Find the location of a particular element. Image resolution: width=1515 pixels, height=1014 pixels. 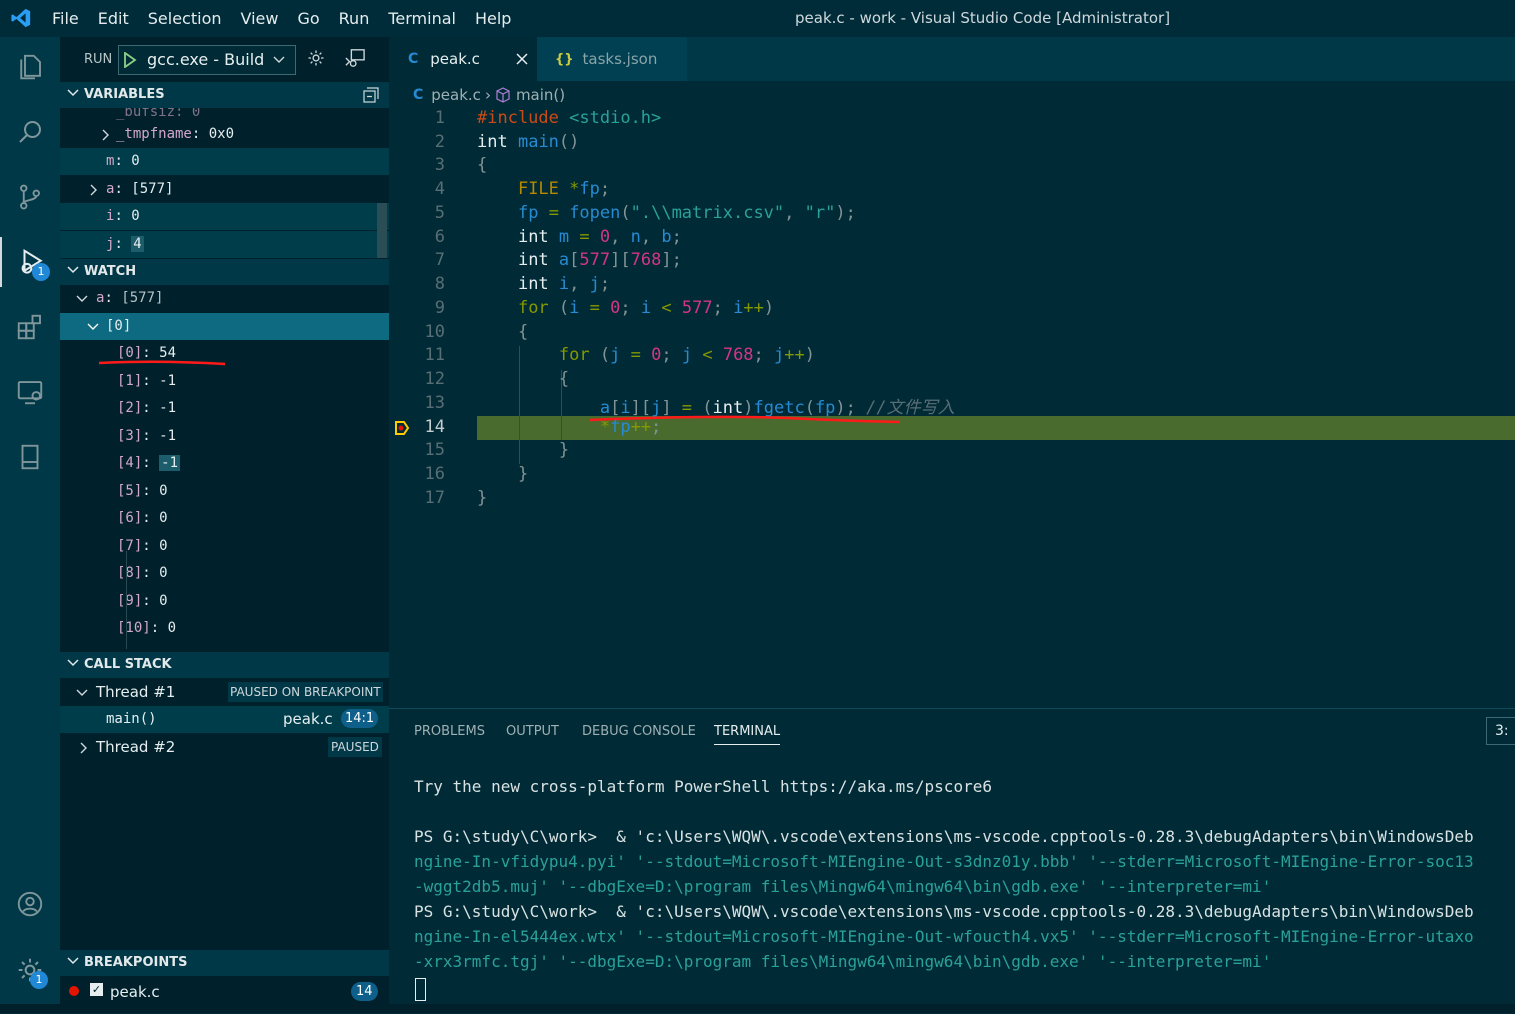

accounts-button is located at coordinates (30, 904).